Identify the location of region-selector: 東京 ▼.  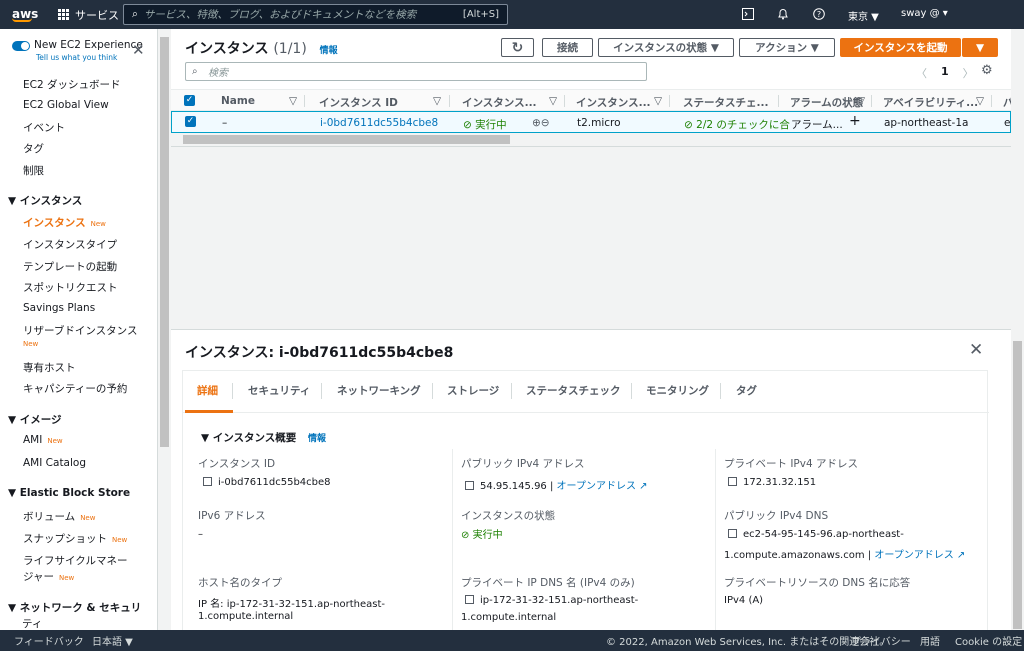
(863, 15).